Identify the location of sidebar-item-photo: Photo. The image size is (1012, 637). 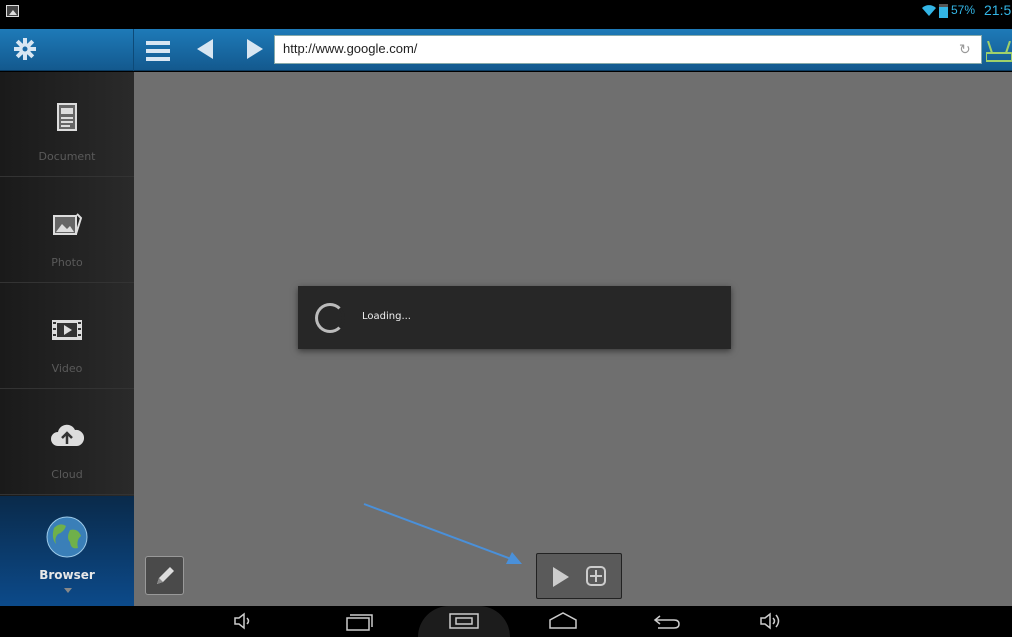
(67, 230).